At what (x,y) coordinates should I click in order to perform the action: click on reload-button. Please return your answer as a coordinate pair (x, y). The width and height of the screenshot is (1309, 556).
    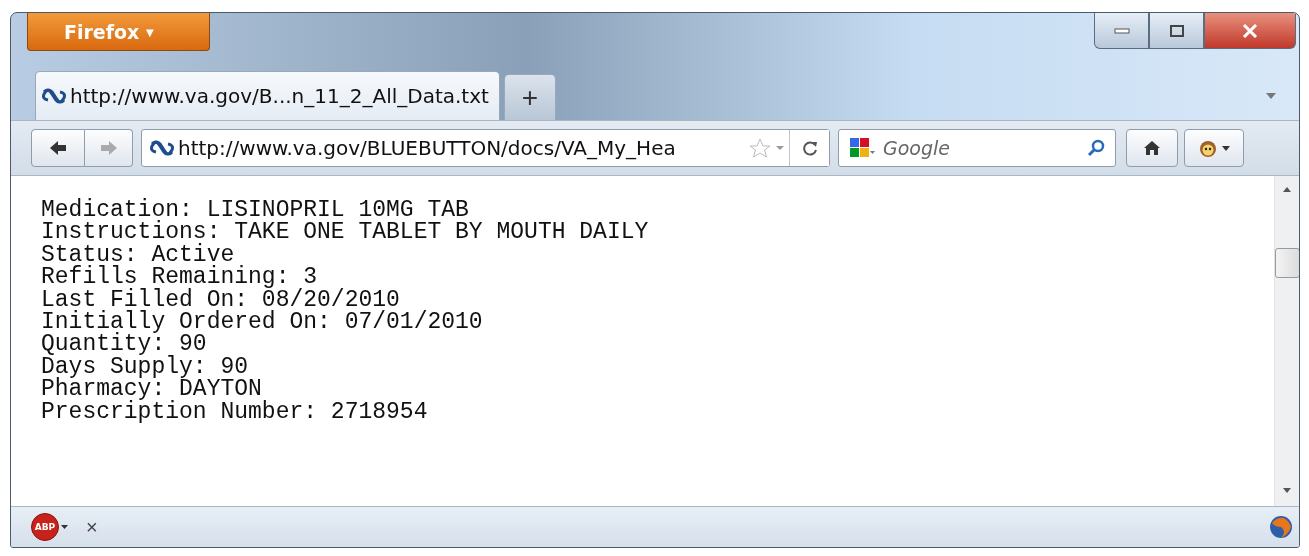
    Looking at the image, I should click on (809, 148).